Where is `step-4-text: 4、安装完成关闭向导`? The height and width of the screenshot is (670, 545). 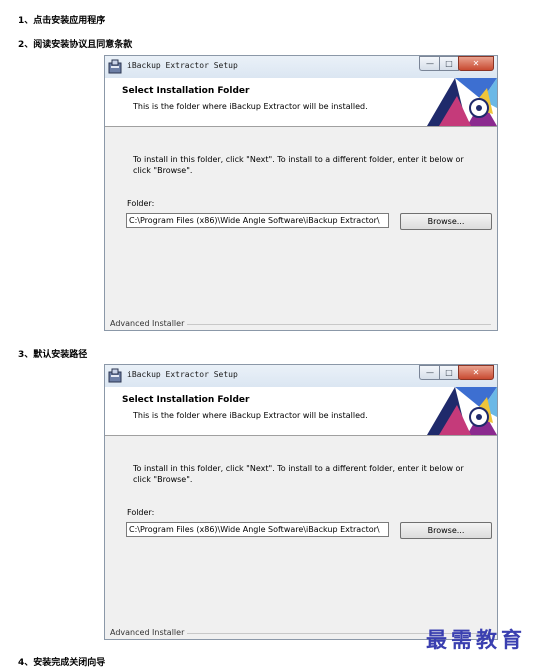
step-4-text: 4、安装完成关闭向导 is located at coordinates (62, 663).